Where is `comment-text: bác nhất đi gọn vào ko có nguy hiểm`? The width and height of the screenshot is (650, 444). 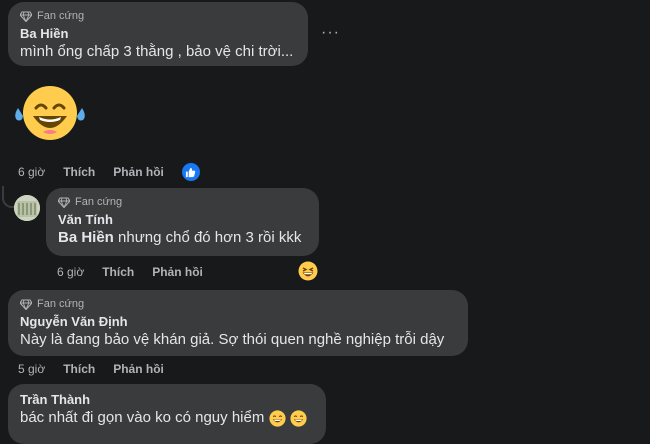 comment-text: bác nhất đi gọn vào ko có nguy hiểm is located at coordinates (167, 418).